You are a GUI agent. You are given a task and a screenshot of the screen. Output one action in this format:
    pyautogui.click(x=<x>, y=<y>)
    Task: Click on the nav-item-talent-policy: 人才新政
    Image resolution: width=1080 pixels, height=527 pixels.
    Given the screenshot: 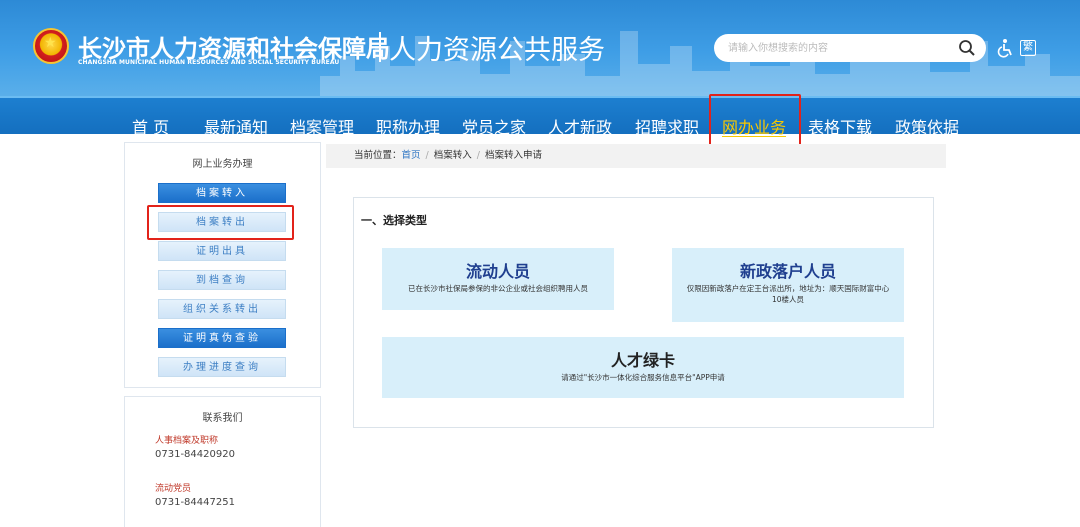 What is the action you would take?
    pyautogui.click(x=580, y=126)
    